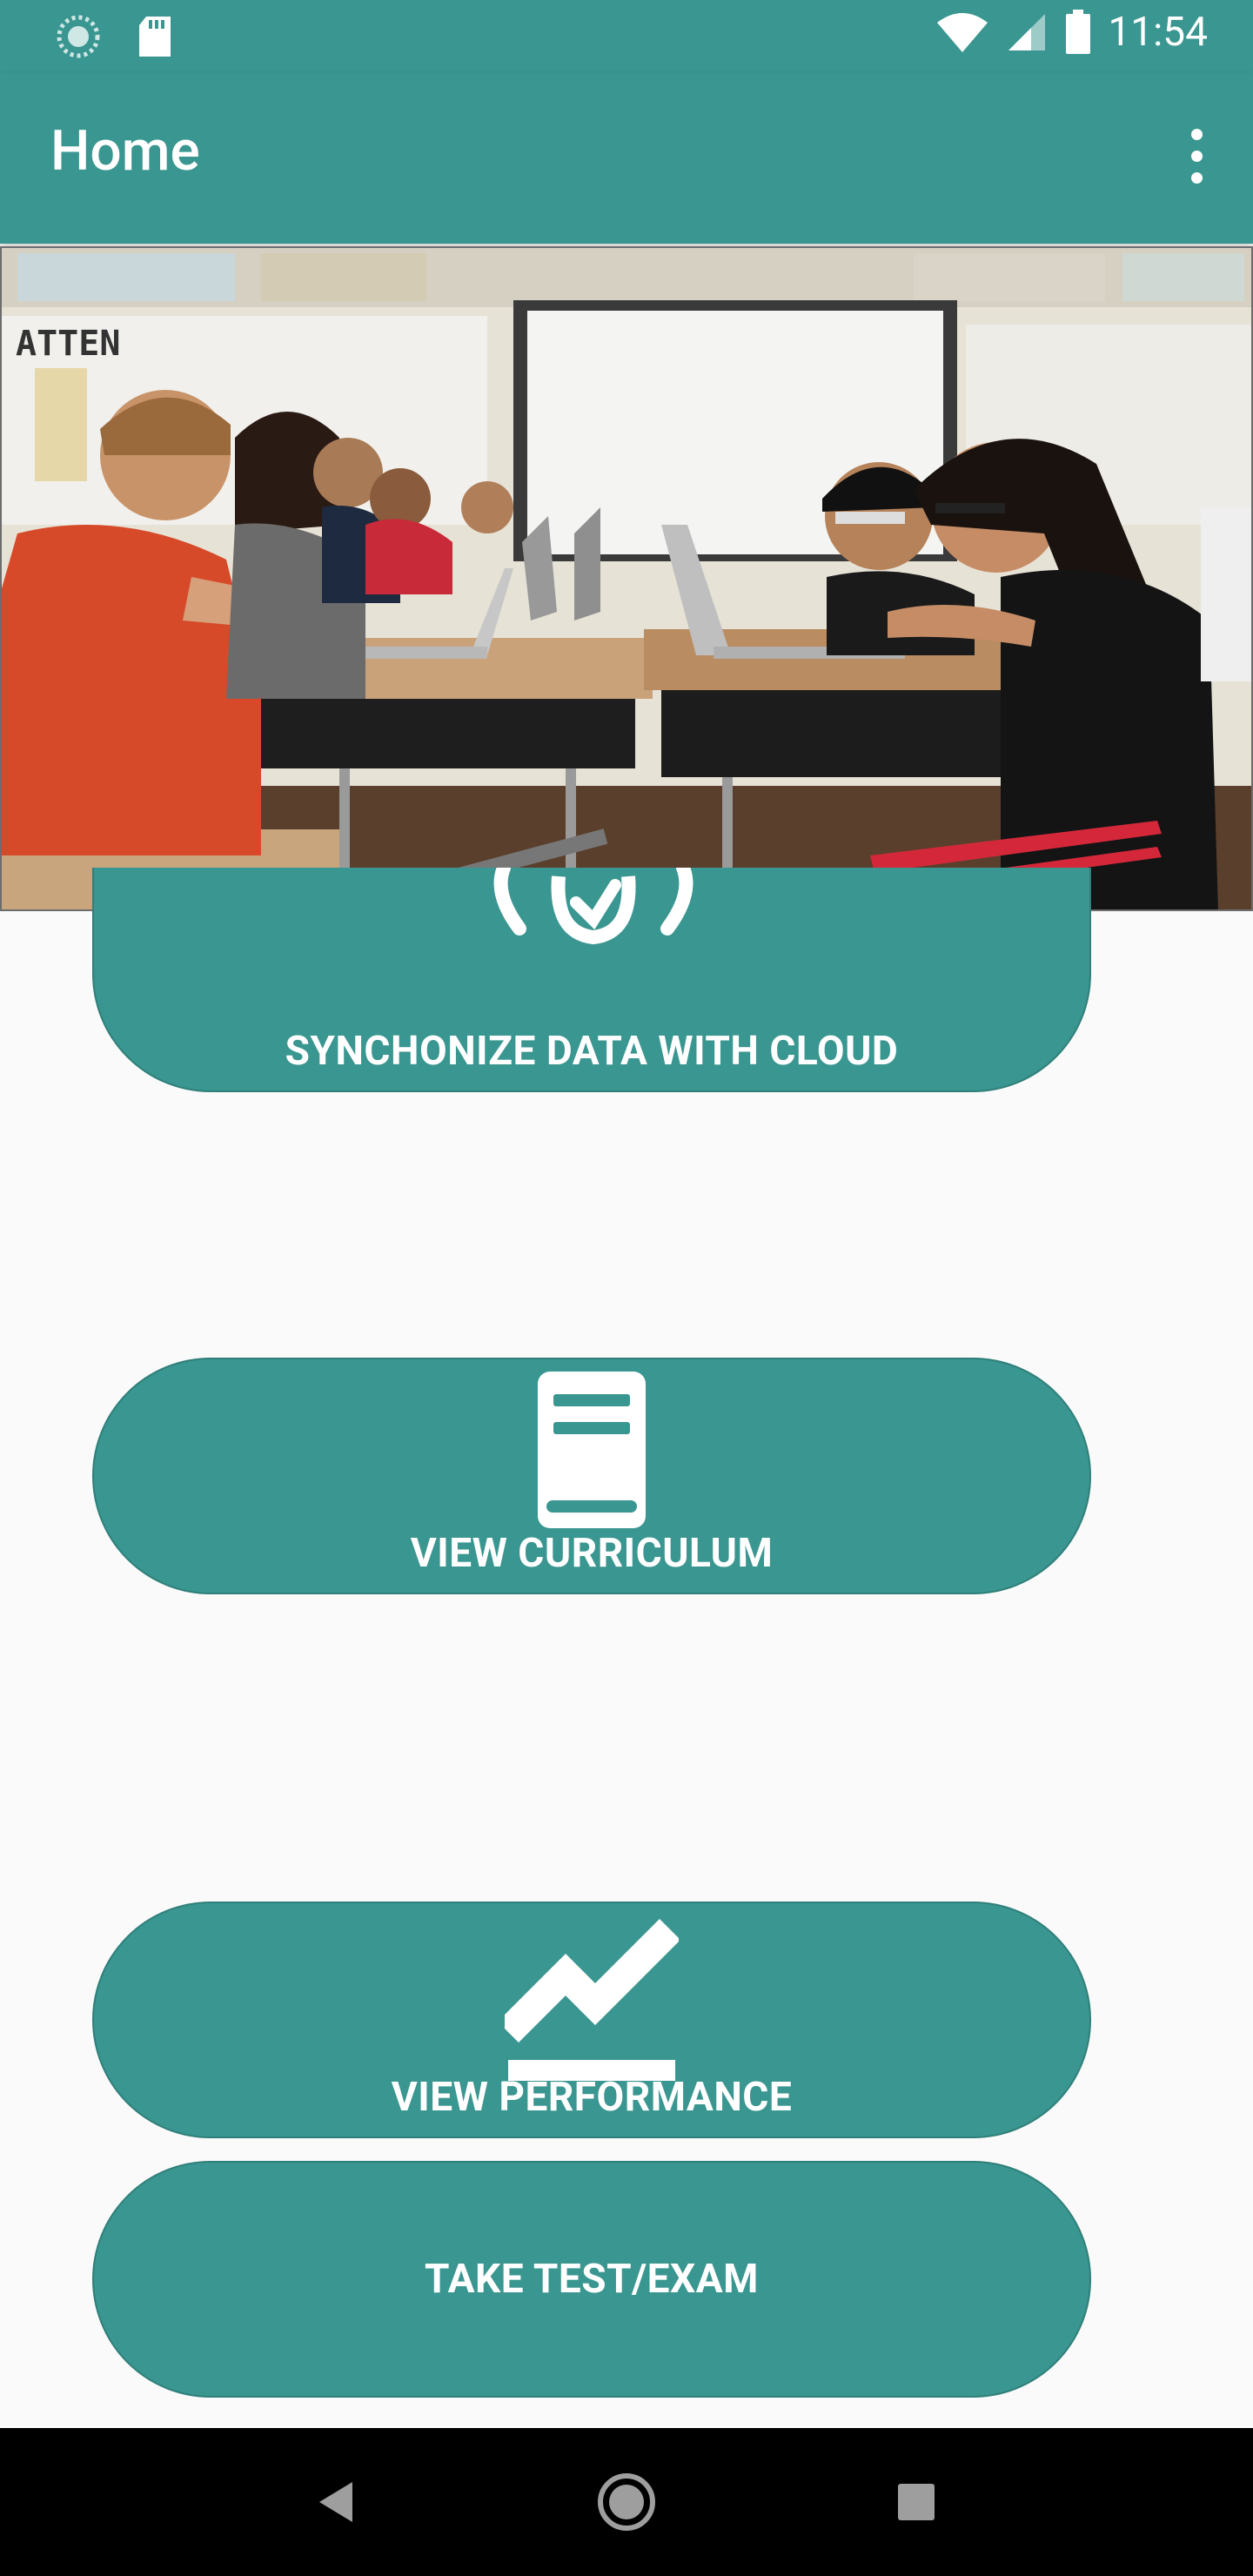  What do you see at coordinates (592, 2000) in the screenshot?
I see `trending-up-icon` at bounding box center [592, 2000].